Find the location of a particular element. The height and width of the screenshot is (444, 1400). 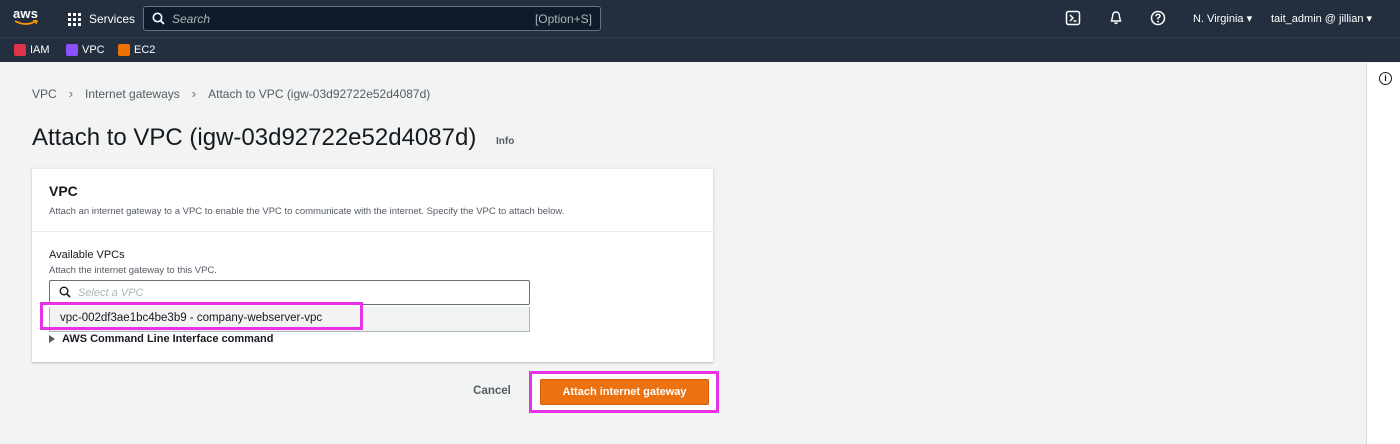

favorite-iam: IAM is located at coordinates (32, 50).